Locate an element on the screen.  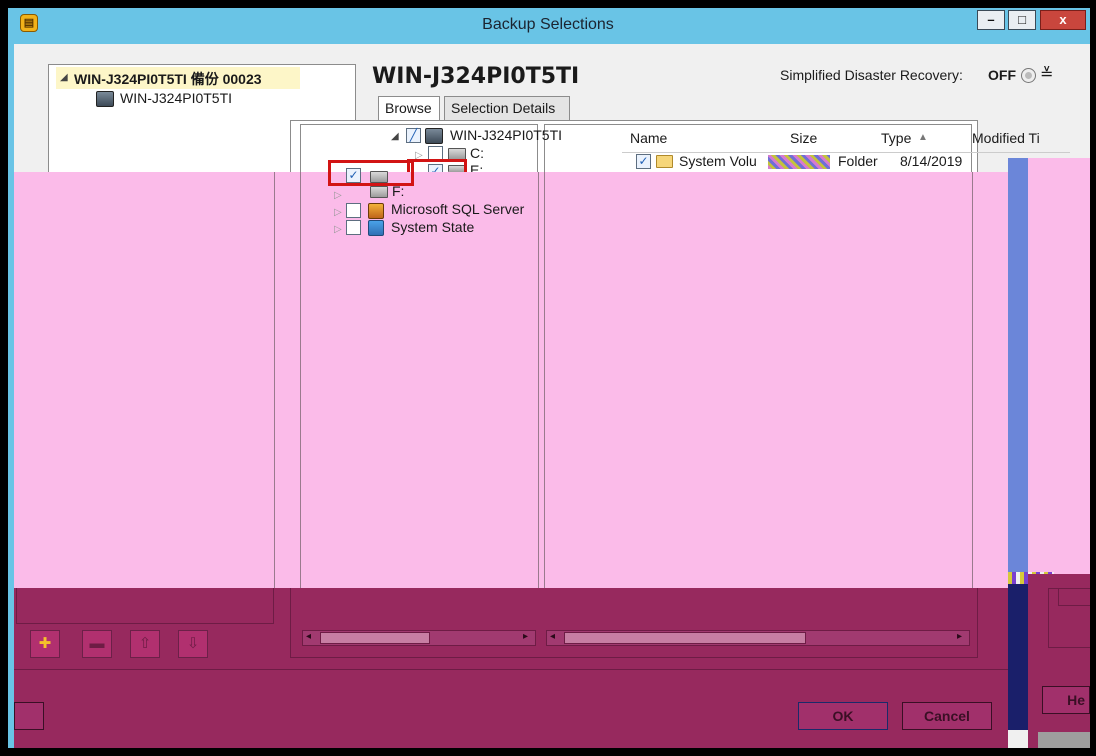
tree-item-e: E: is located at coordinates (476, 167).